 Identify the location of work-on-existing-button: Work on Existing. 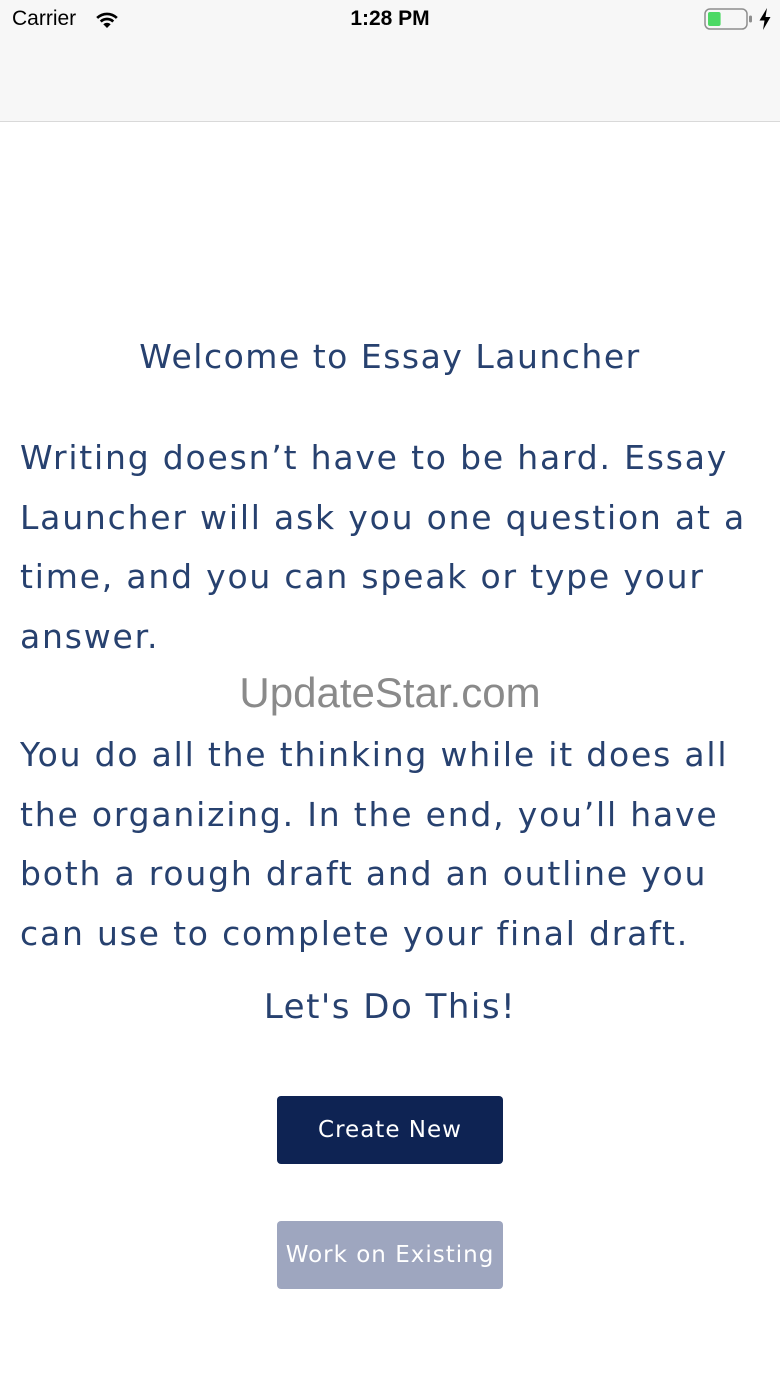
(390, 1255).